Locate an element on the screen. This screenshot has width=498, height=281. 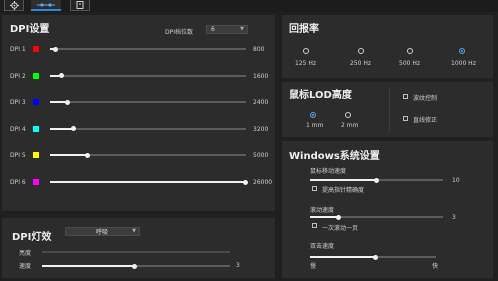
dpi-row-label: DPI 1 is located at coordinates (18, 49).